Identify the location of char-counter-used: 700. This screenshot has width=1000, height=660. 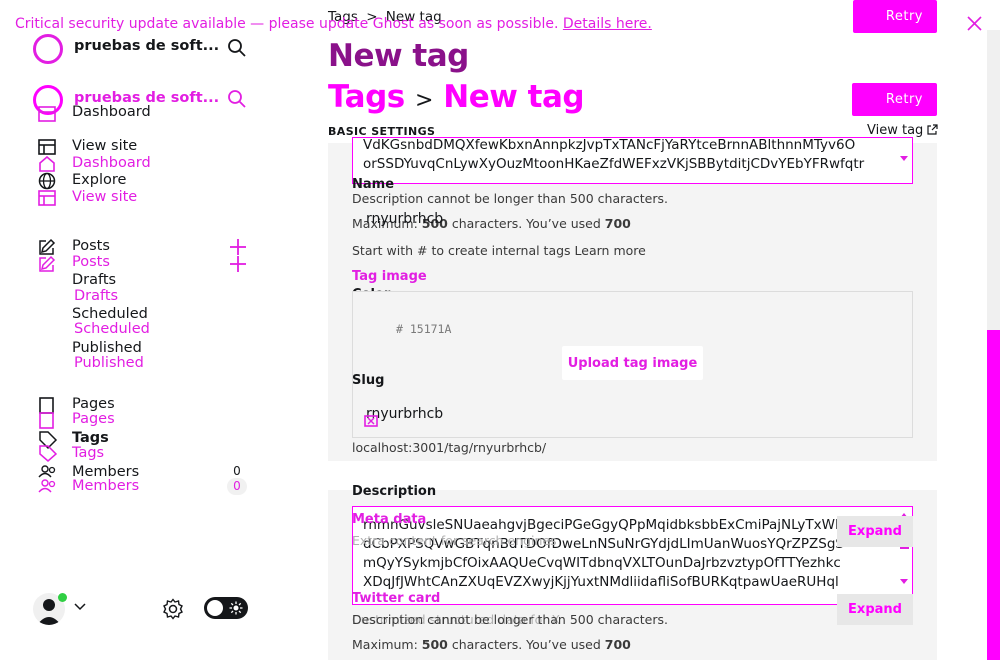
(617, 223).